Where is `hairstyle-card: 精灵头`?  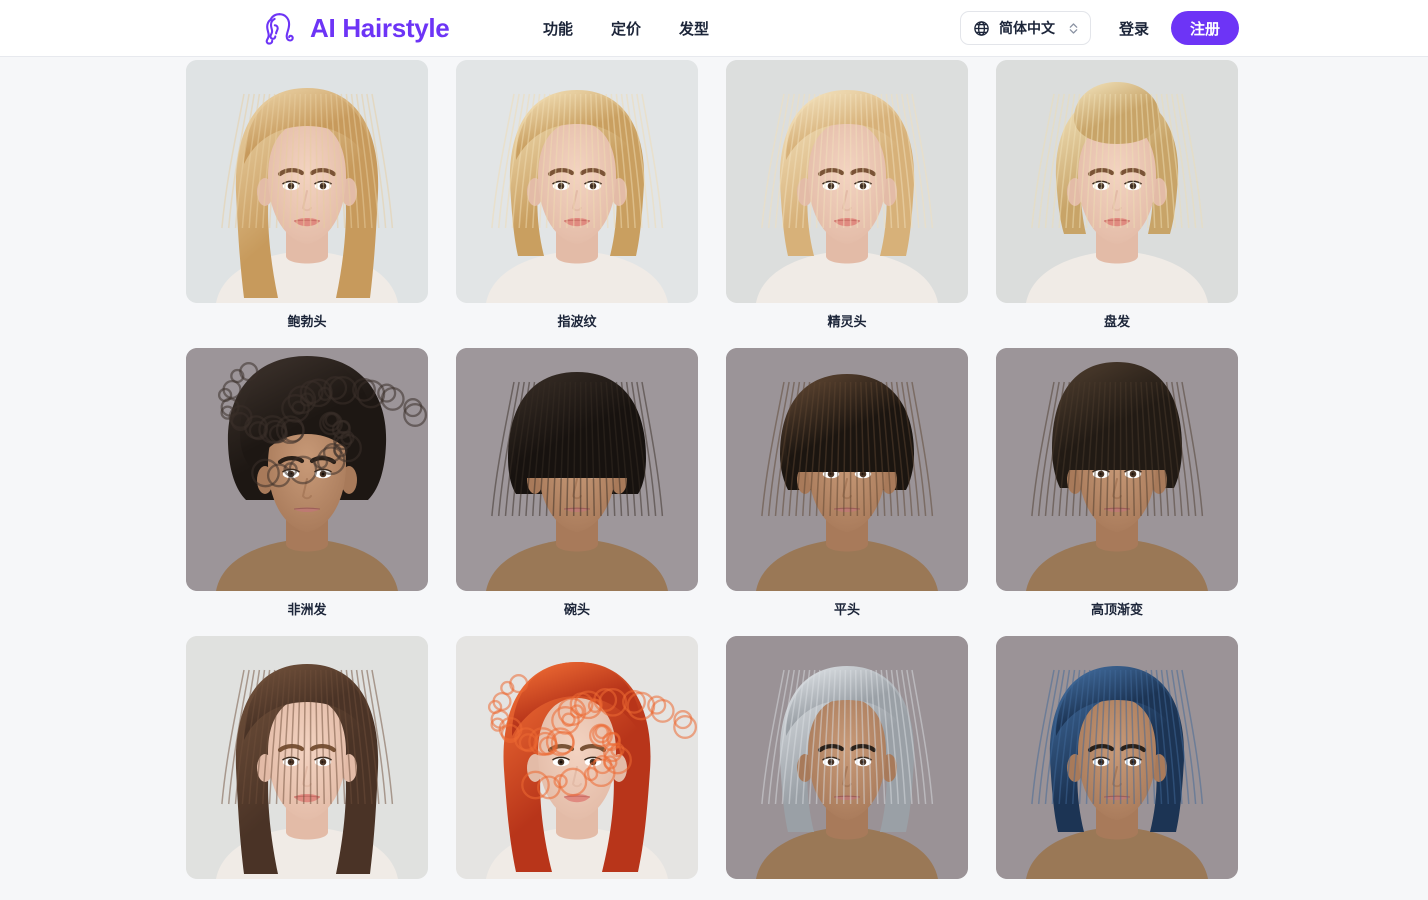 hairstyle-card: 精灵头 is located at coordinates (847, 195).